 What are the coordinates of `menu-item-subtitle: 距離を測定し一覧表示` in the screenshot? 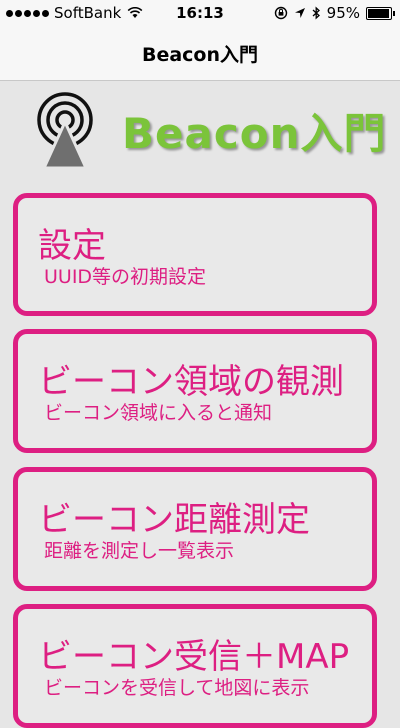 It's located at (139, 551).